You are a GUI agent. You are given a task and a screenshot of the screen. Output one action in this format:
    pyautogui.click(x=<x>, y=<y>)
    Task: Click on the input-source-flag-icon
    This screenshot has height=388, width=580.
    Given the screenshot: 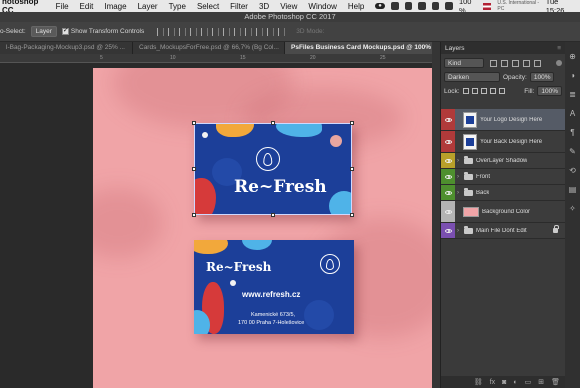 What is the action you would take?
    pyautogui.click(x=487, y=6)
    